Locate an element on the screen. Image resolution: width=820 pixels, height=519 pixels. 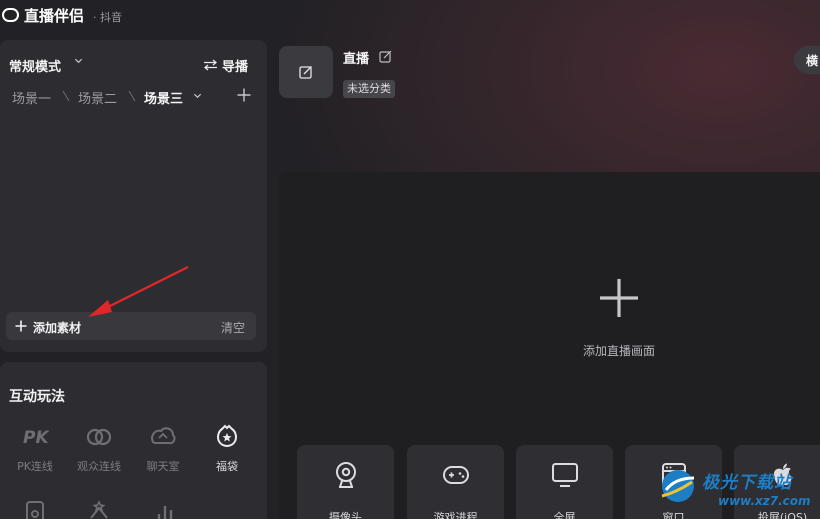
clear-button: 清空 is located at coordinates (233, 327).